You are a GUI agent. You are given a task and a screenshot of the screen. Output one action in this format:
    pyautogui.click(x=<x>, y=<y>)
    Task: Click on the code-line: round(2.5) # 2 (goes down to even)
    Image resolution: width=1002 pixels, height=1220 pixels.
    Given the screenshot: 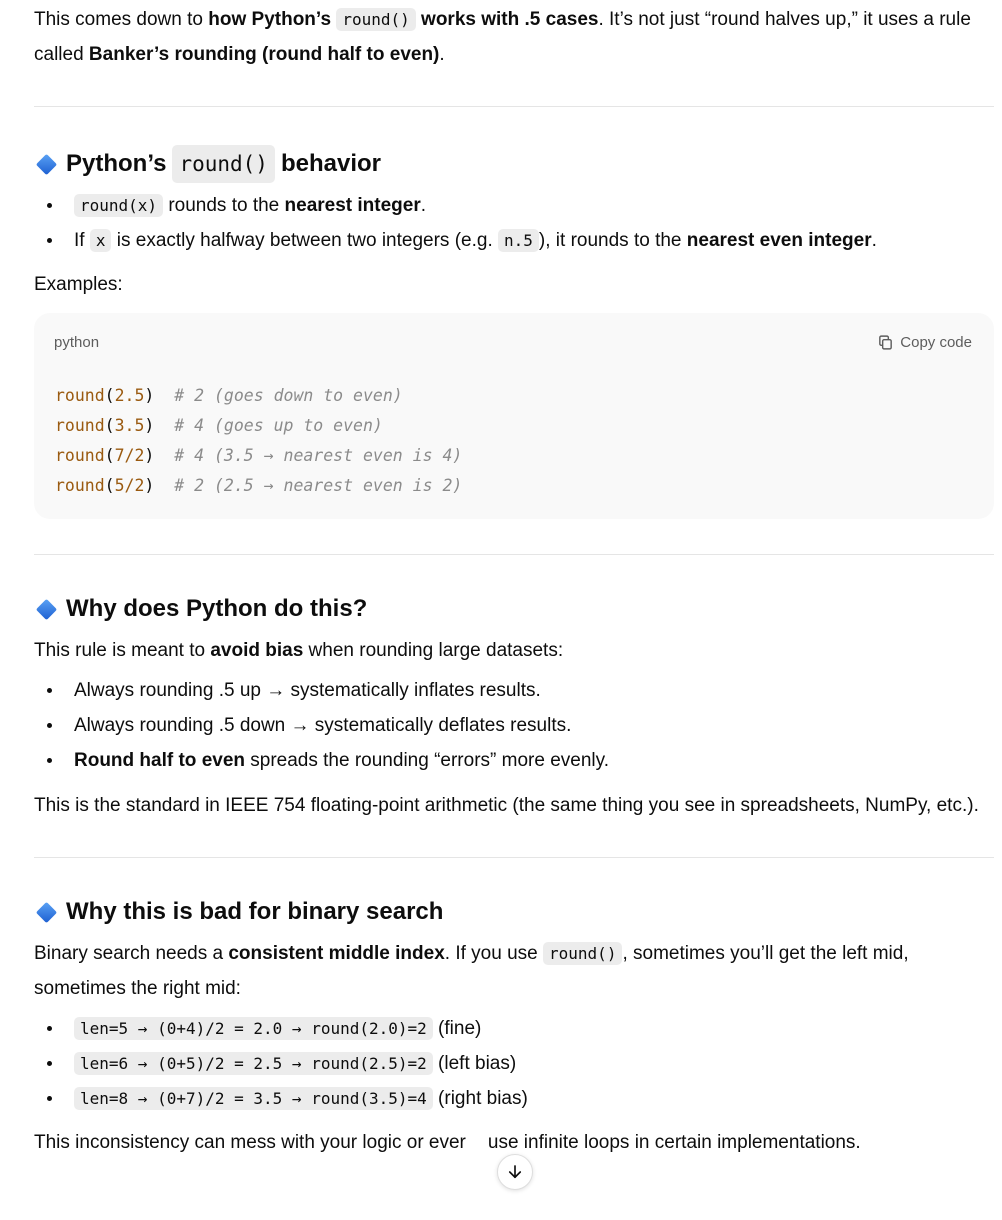 What is the action you would take?
    pyautogui.click(x=229, y=395)
    